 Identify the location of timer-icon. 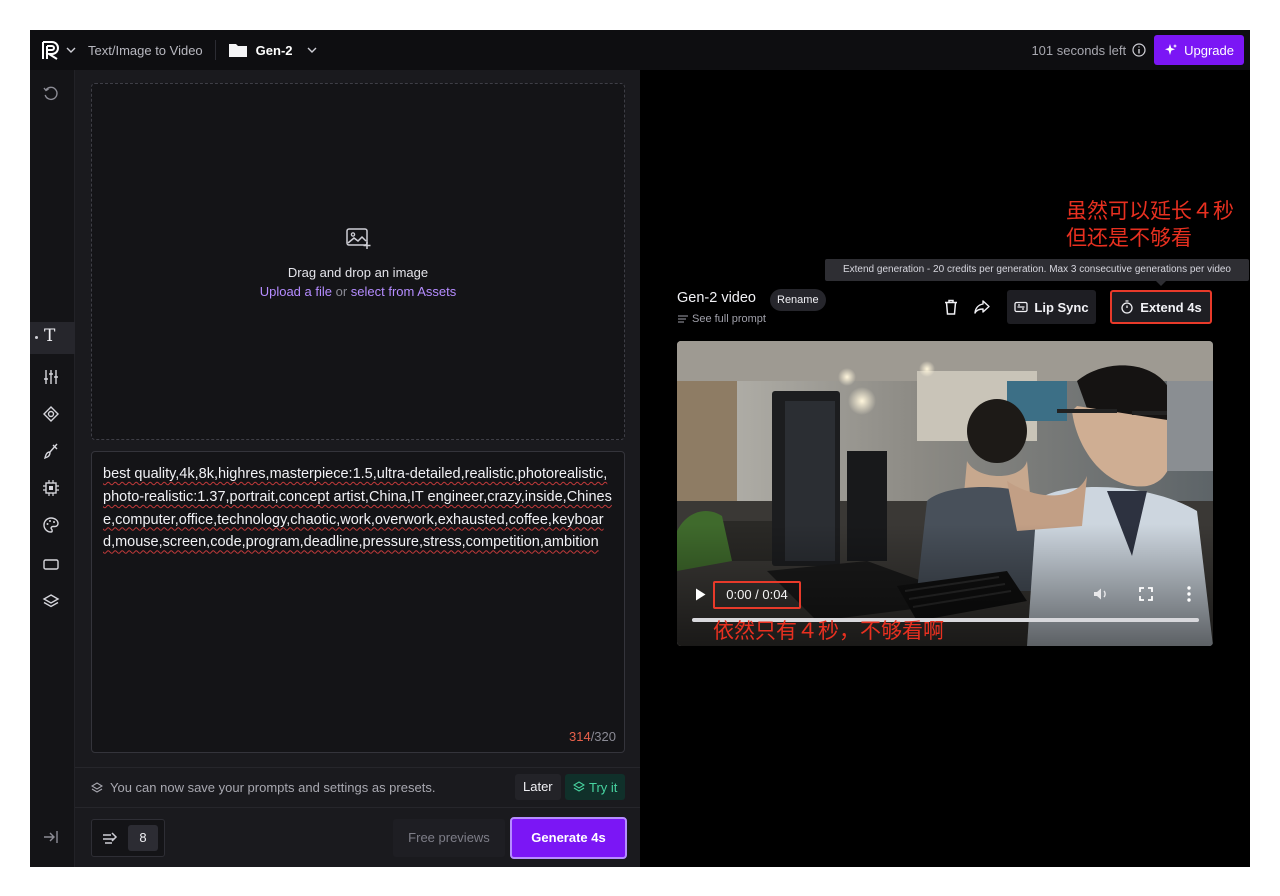
(1127, 307).